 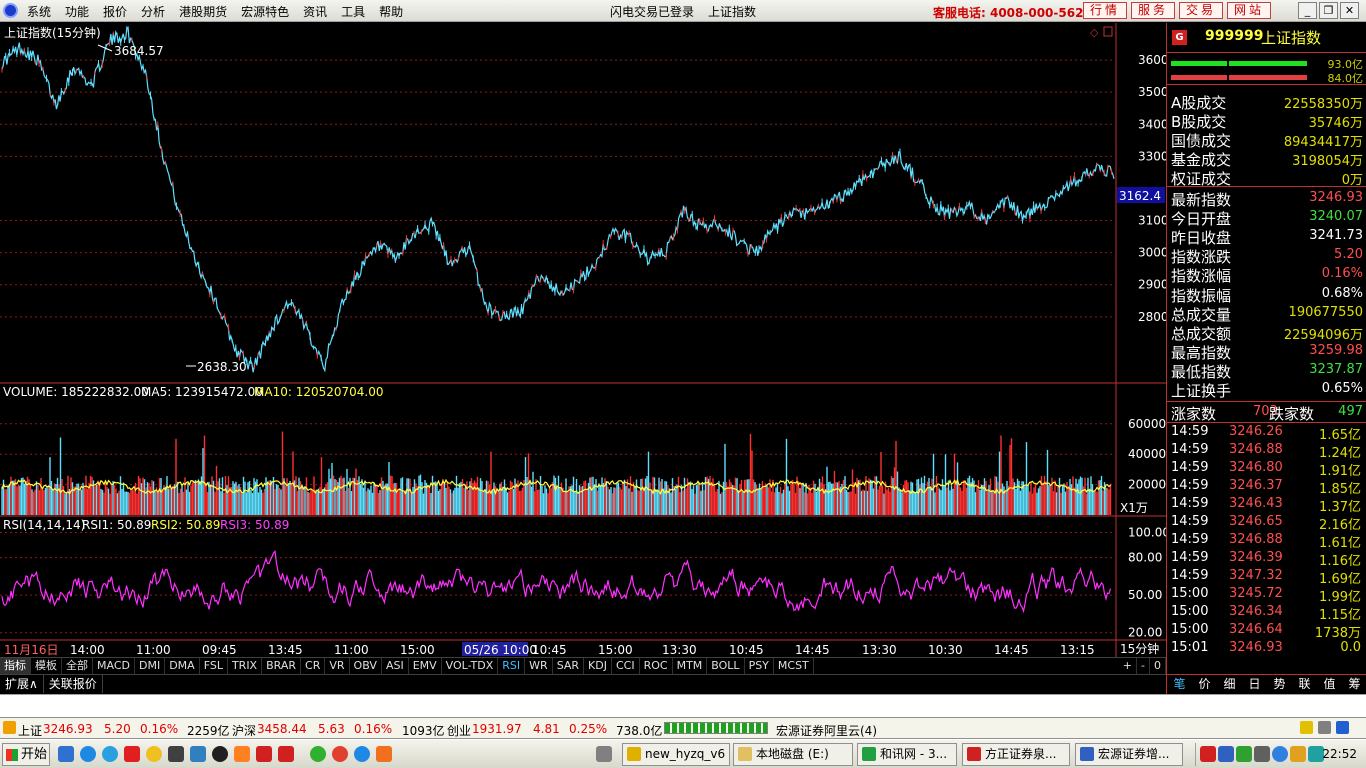 I want to click on taskbar-task-1: 本地磁盘 (E:), so click(x=793, y=754).